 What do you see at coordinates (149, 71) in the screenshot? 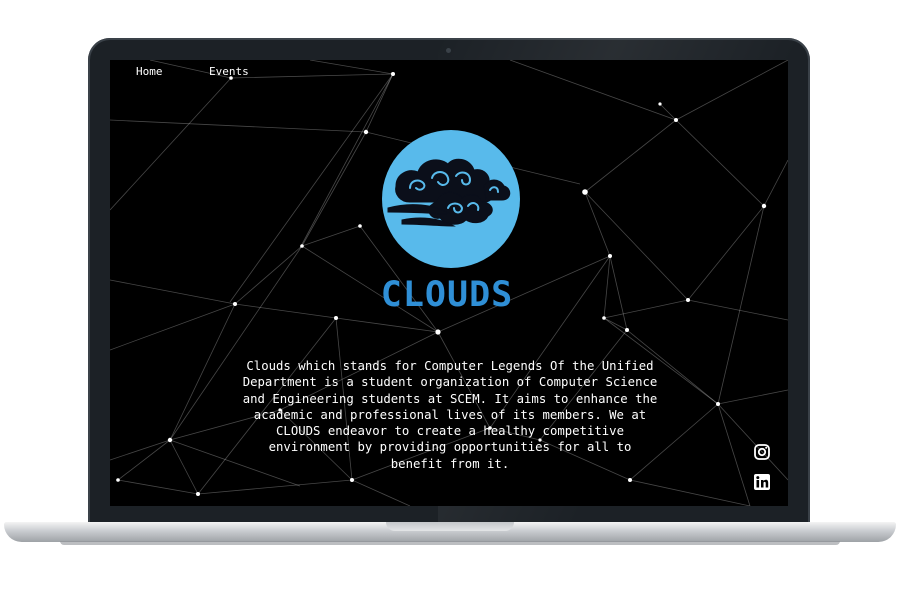
I see `nav-home-link: Home` at bounding box center [149, 71].